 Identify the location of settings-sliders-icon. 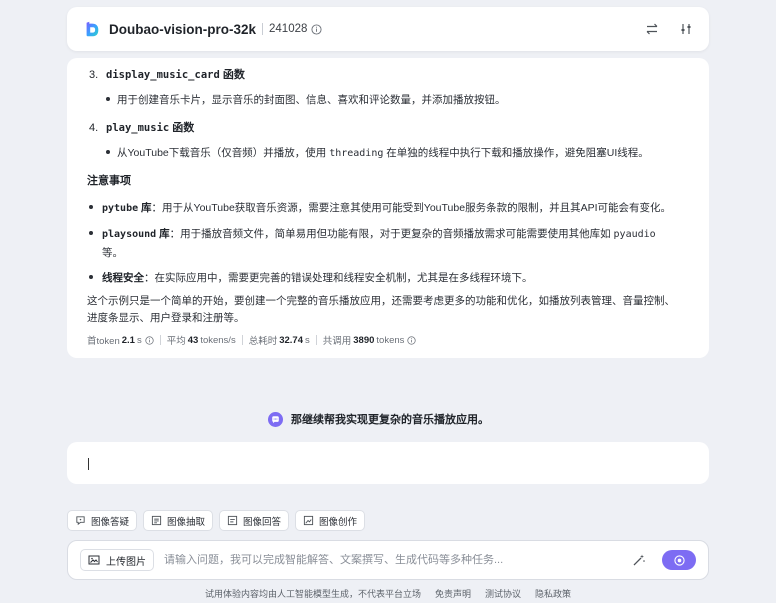
(686, 29).